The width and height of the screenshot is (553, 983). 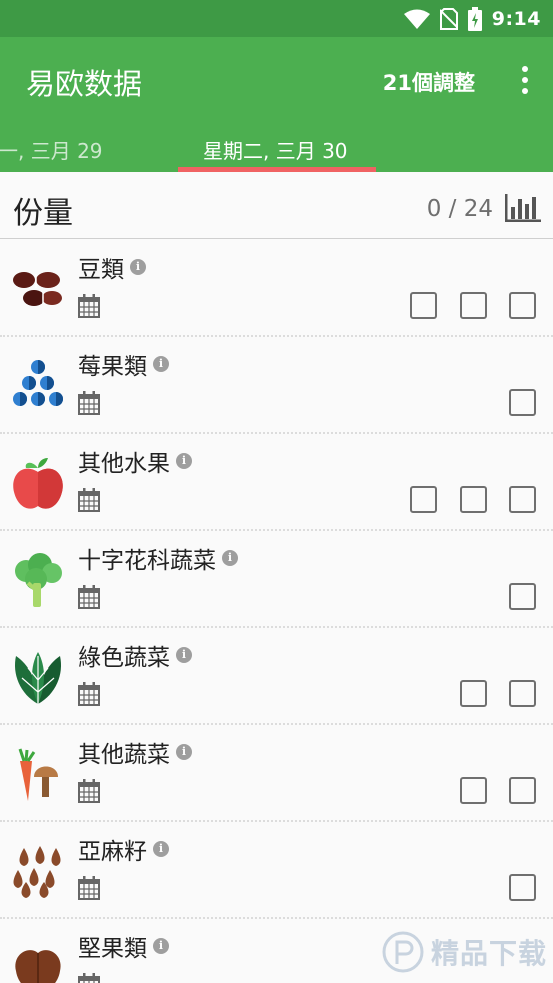 I want to click on more-vert-icon, so click(x=525, y=80).